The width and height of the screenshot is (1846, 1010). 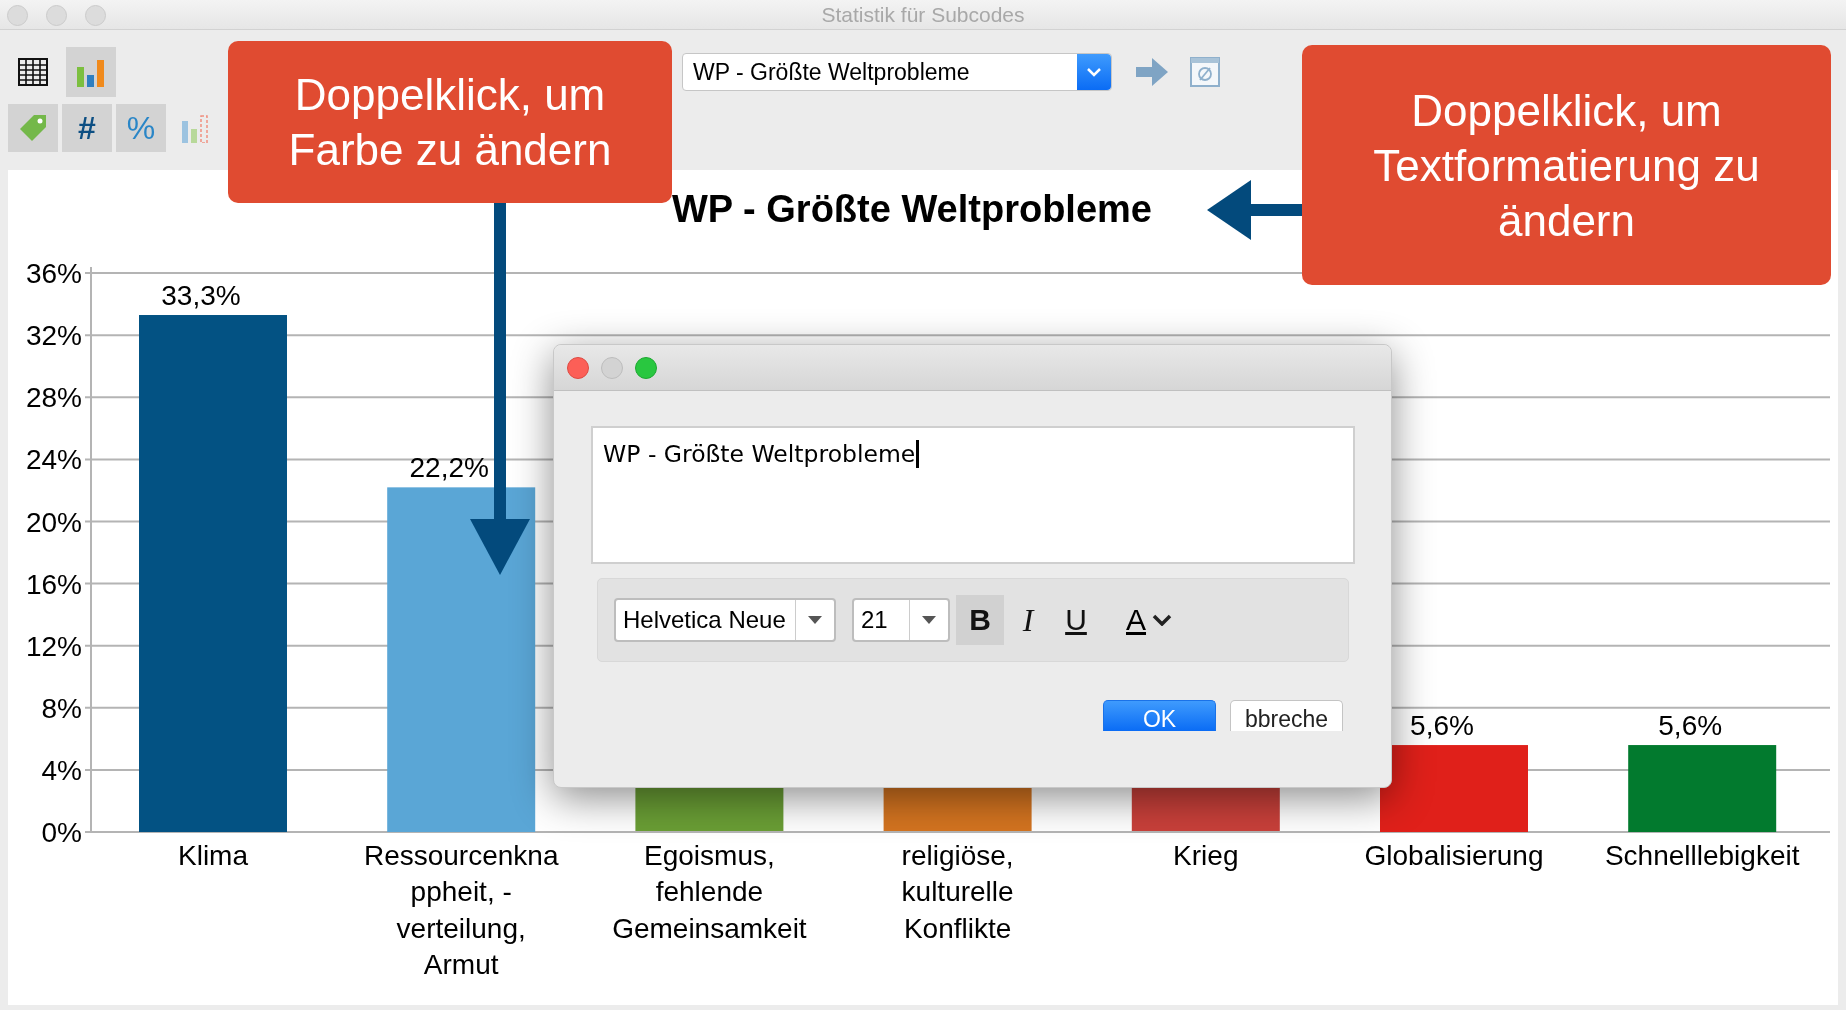 I want to click on category-label: Klima, so click(x=213, y=855).